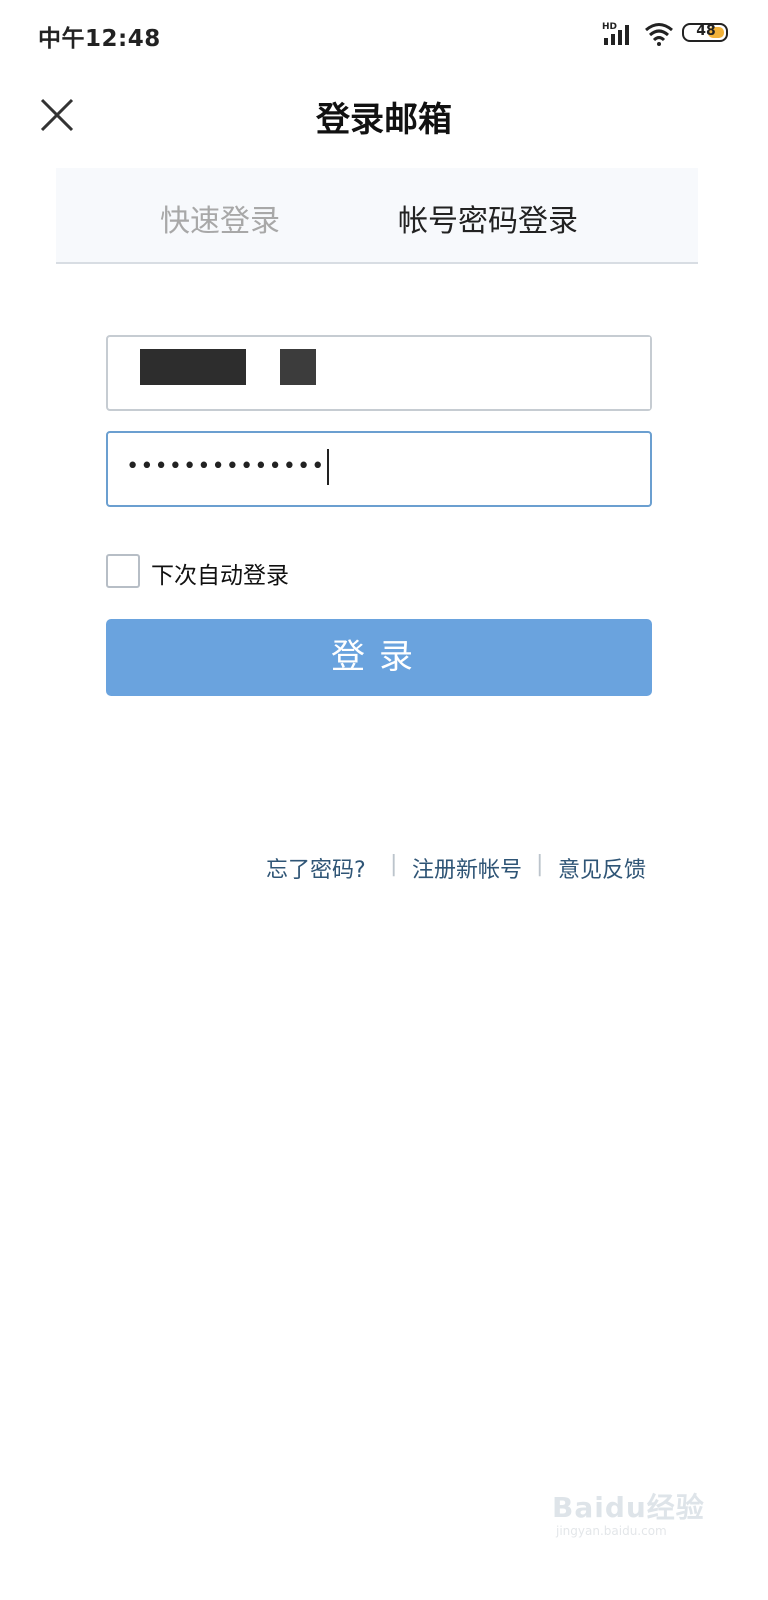 Image resolution: width=768 pixels, height=1600 pixels. I want to click on svg-text: HD, so click(609, 27).